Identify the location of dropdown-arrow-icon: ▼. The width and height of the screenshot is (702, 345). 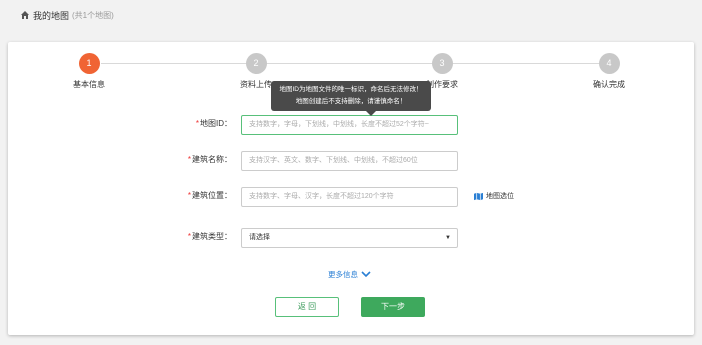
(448, 238).